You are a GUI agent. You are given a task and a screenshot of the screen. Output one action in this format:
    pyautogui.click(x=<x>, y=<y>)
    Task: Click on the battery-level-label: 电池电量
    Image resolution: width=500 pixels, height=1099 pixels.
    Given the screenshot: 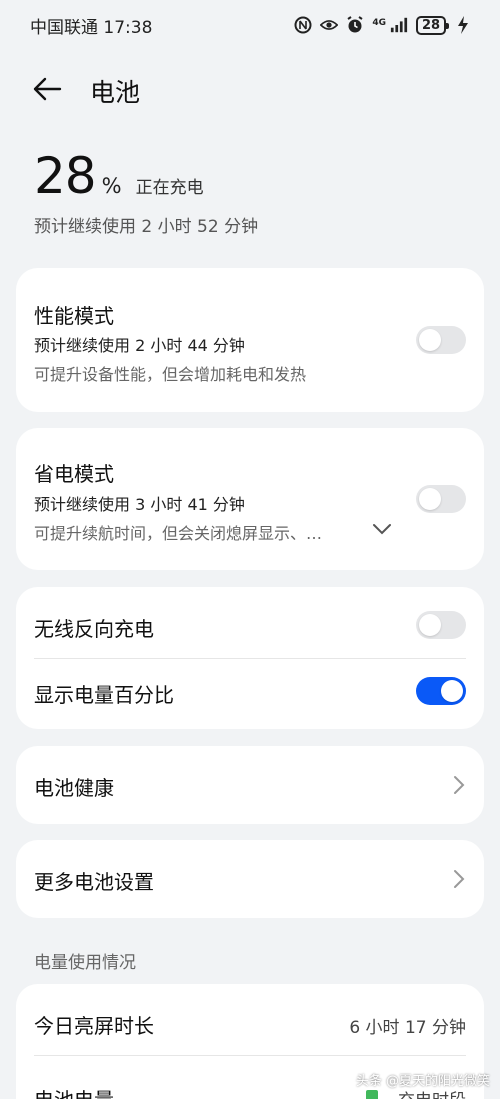 What is the action you would take?
    pyautogui.click(x=74, y=1091)
    